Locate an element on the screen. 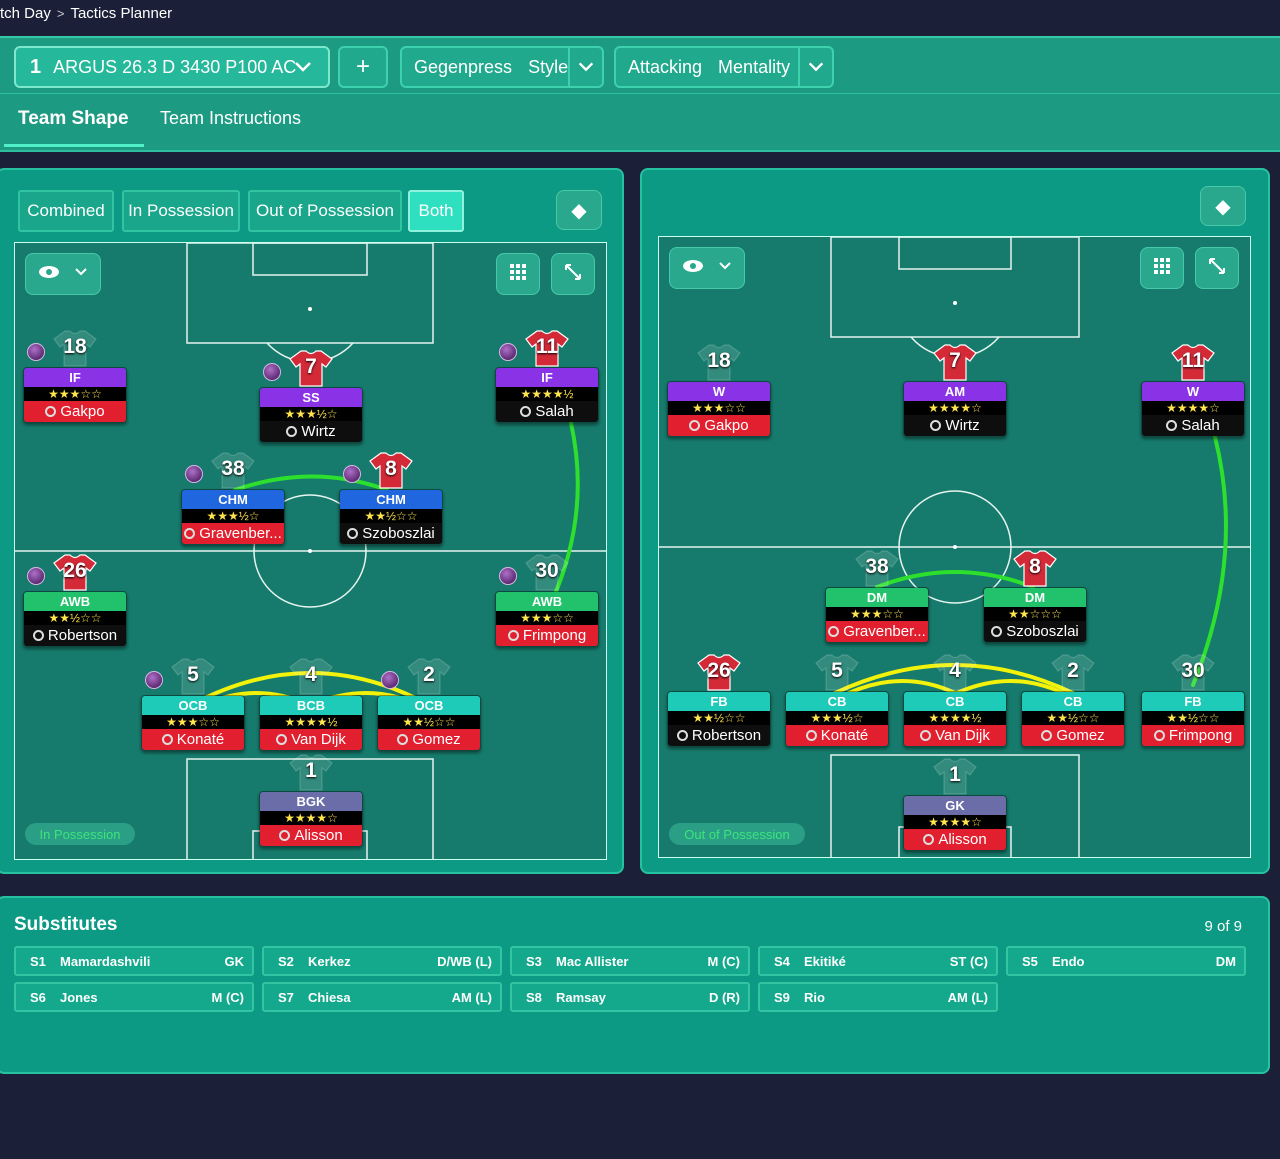 The width and height of the screenshot is (1280, 1159). player-rating-stars: ★★½☆☆ is located at coordinates (429, 722).